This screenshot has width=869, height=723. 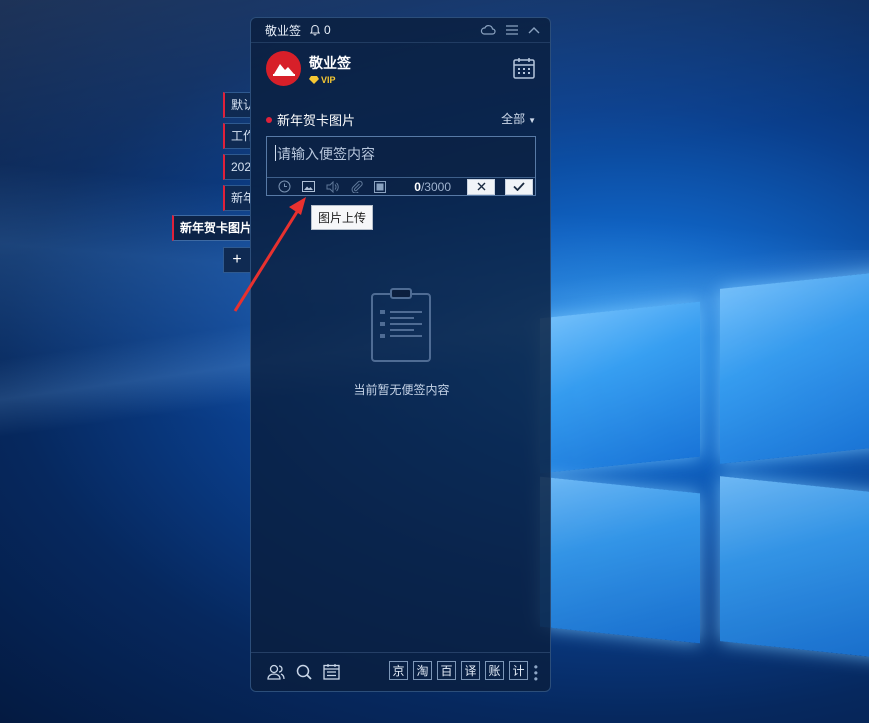 I want to click on notification-button: 0, so click(x=320, y=30).